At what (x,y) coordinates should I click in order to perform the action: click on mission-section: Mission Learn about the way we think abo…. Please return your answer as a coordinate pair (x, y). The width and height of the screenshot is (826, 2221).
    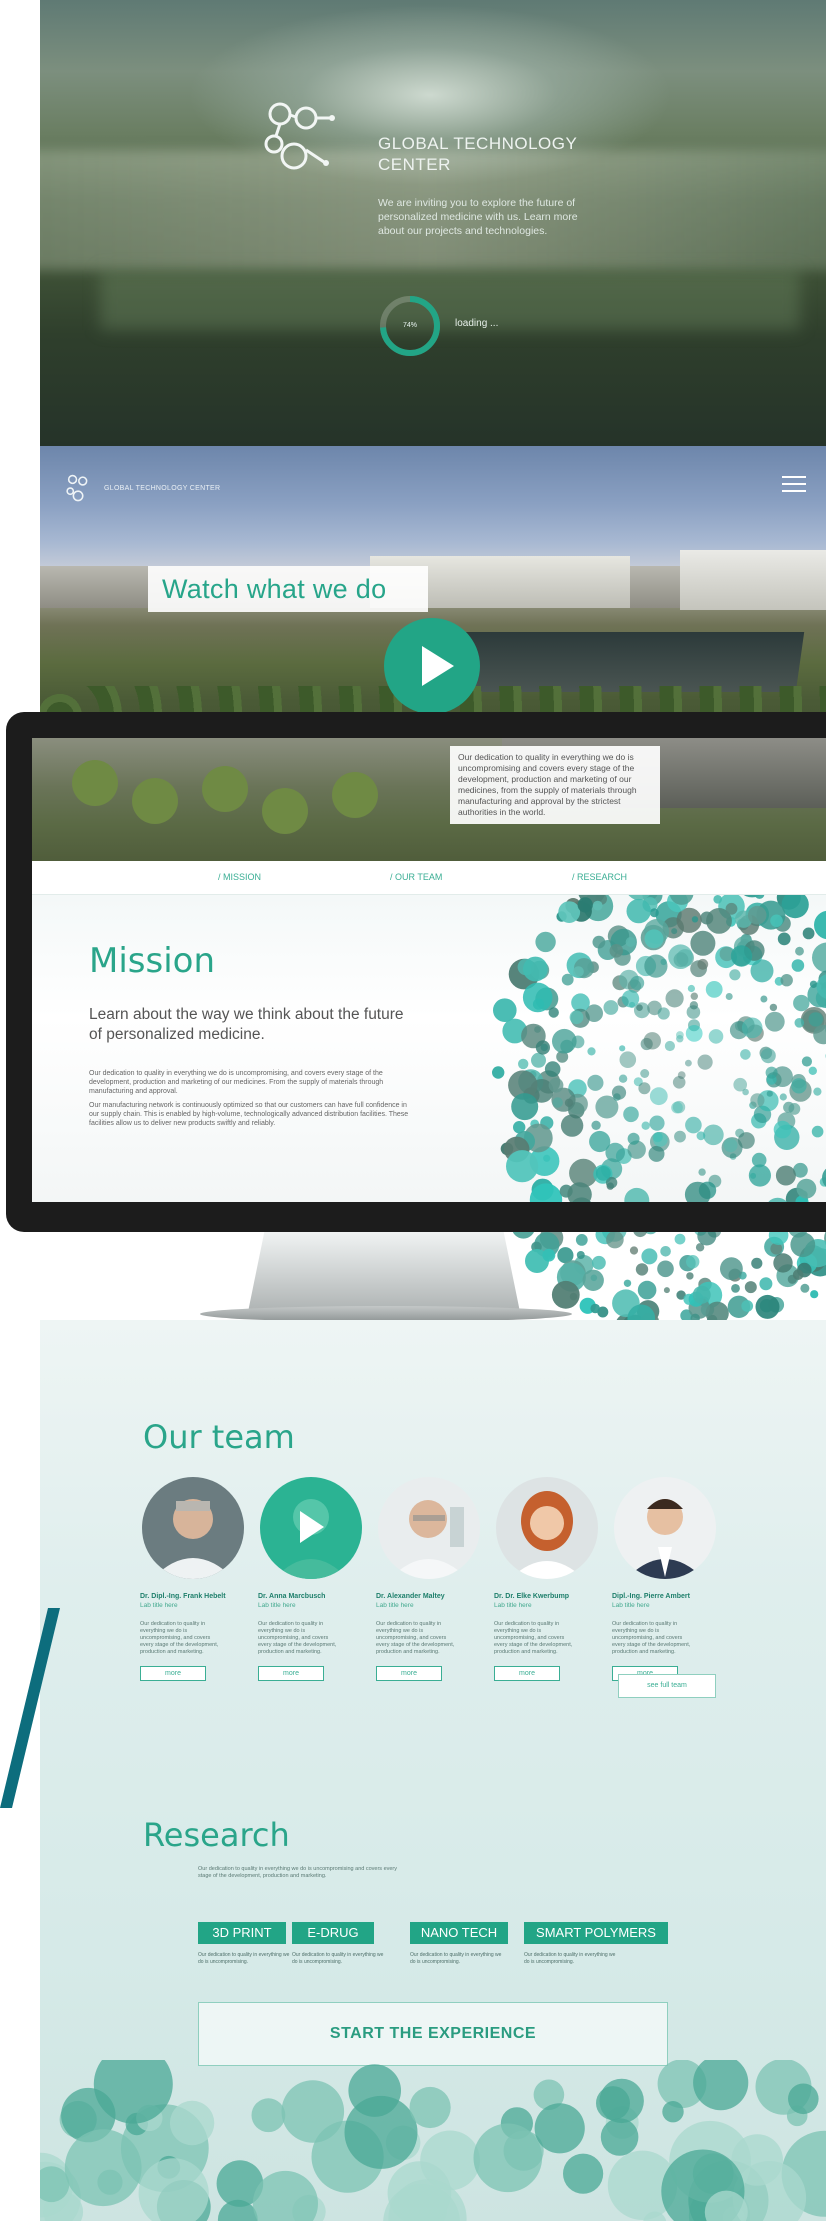
    Looking at the image, I should click on (429, 1048).